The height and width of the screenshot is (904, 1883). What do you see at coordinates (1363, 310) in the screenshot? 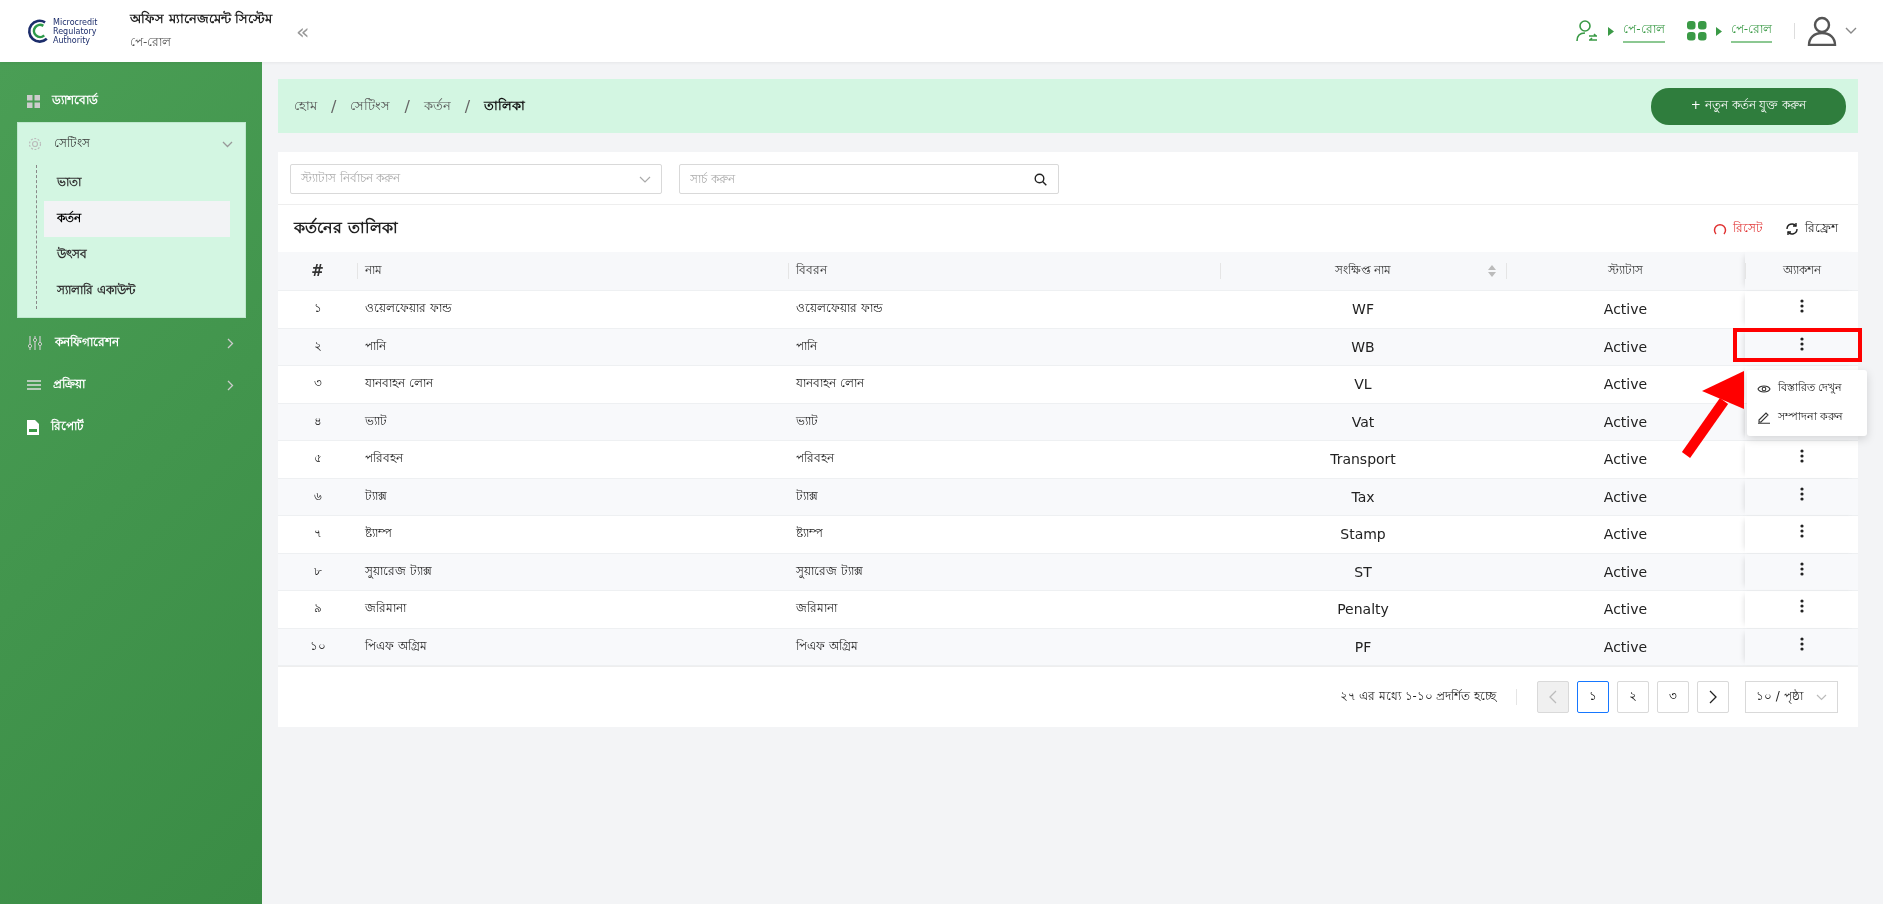
I see `table-cell-text: WF` at bounding box center [1363, 310].